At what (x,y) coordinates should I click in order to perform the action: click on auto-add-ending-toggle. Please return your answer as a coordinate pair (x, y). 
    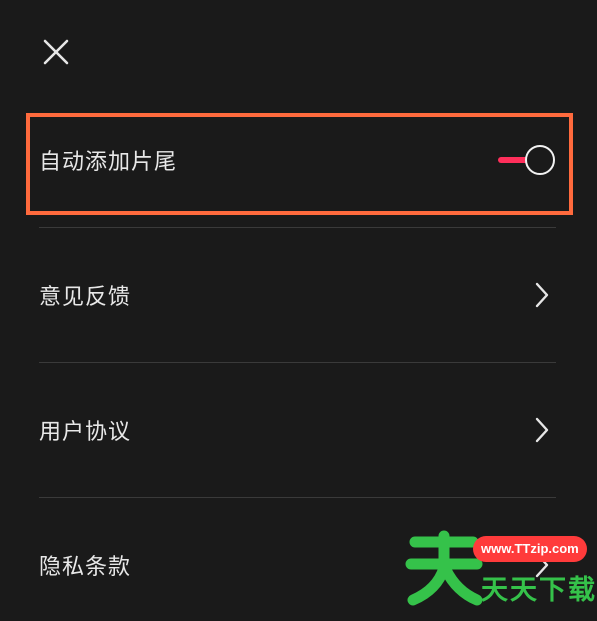
    Looking at the image, I should click on (527, 160).